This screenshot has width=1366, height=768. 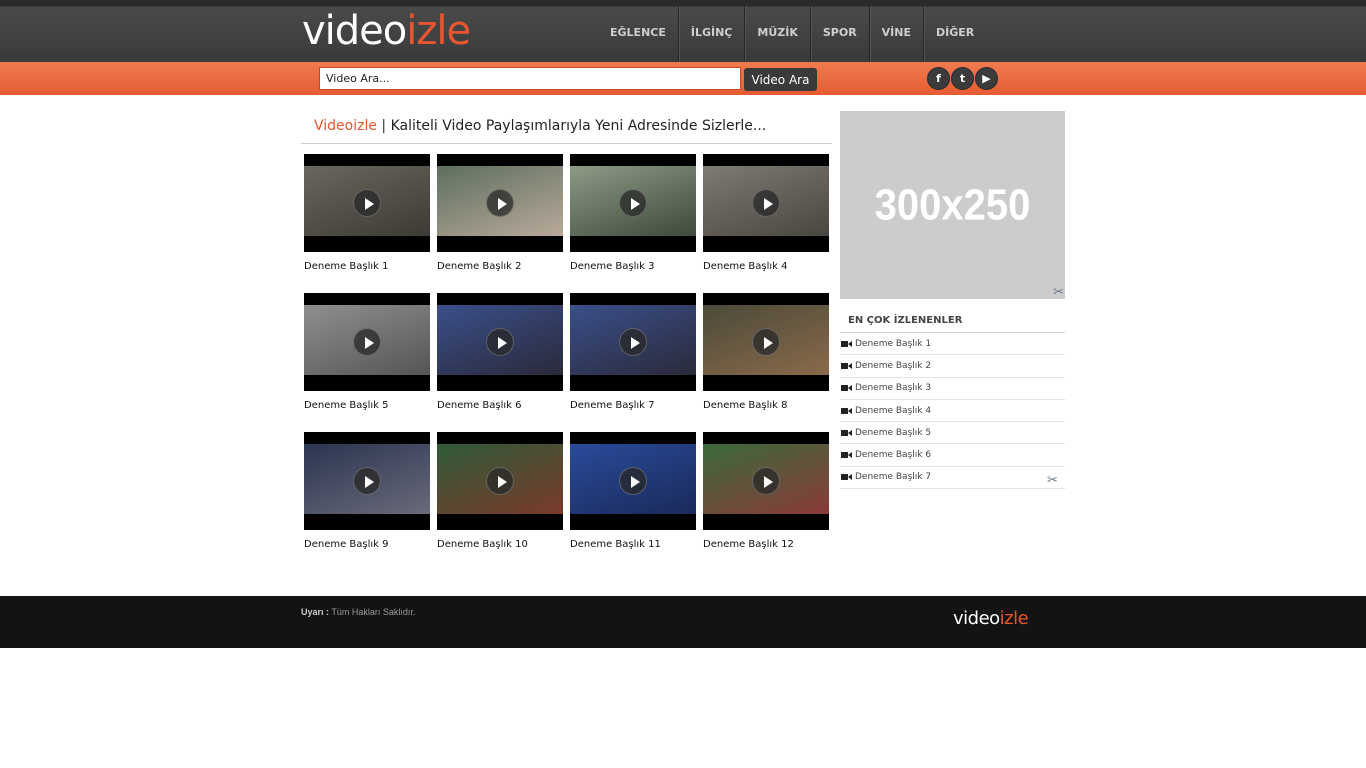 I want to click on video-title: Deneme Başlık 7, so click(x=633, y=405).